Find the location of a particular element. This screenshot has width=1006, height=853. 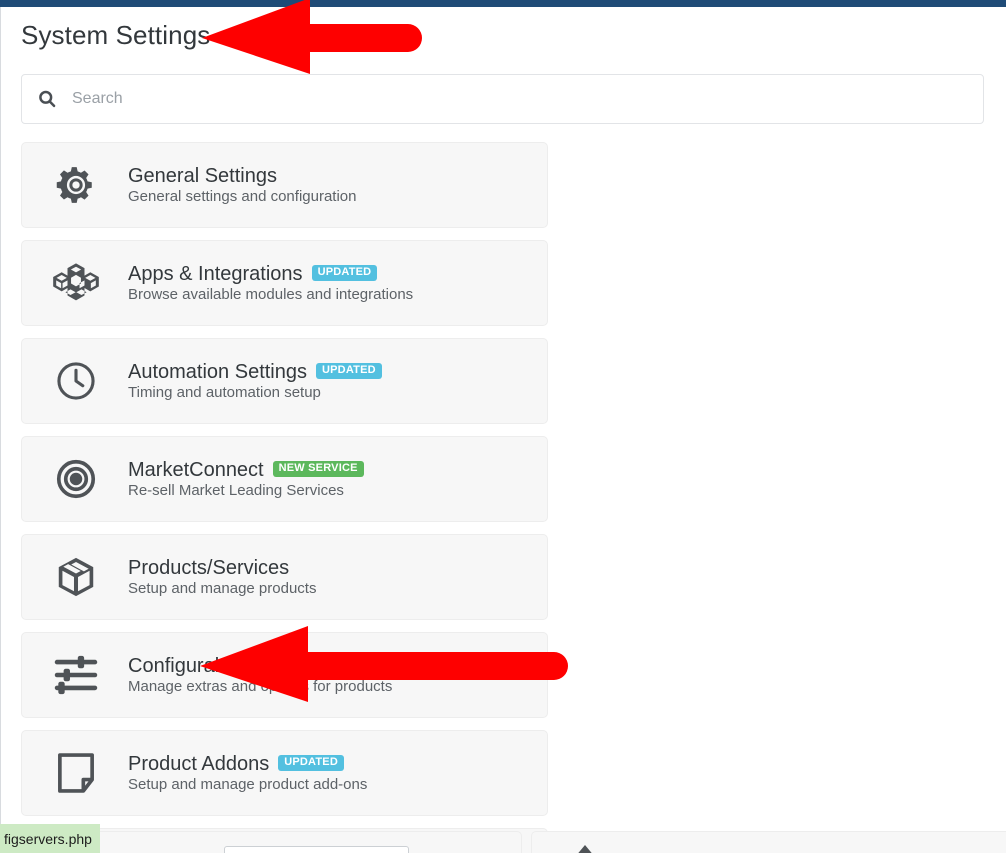

target-icon is located at coordinates (76, 479).